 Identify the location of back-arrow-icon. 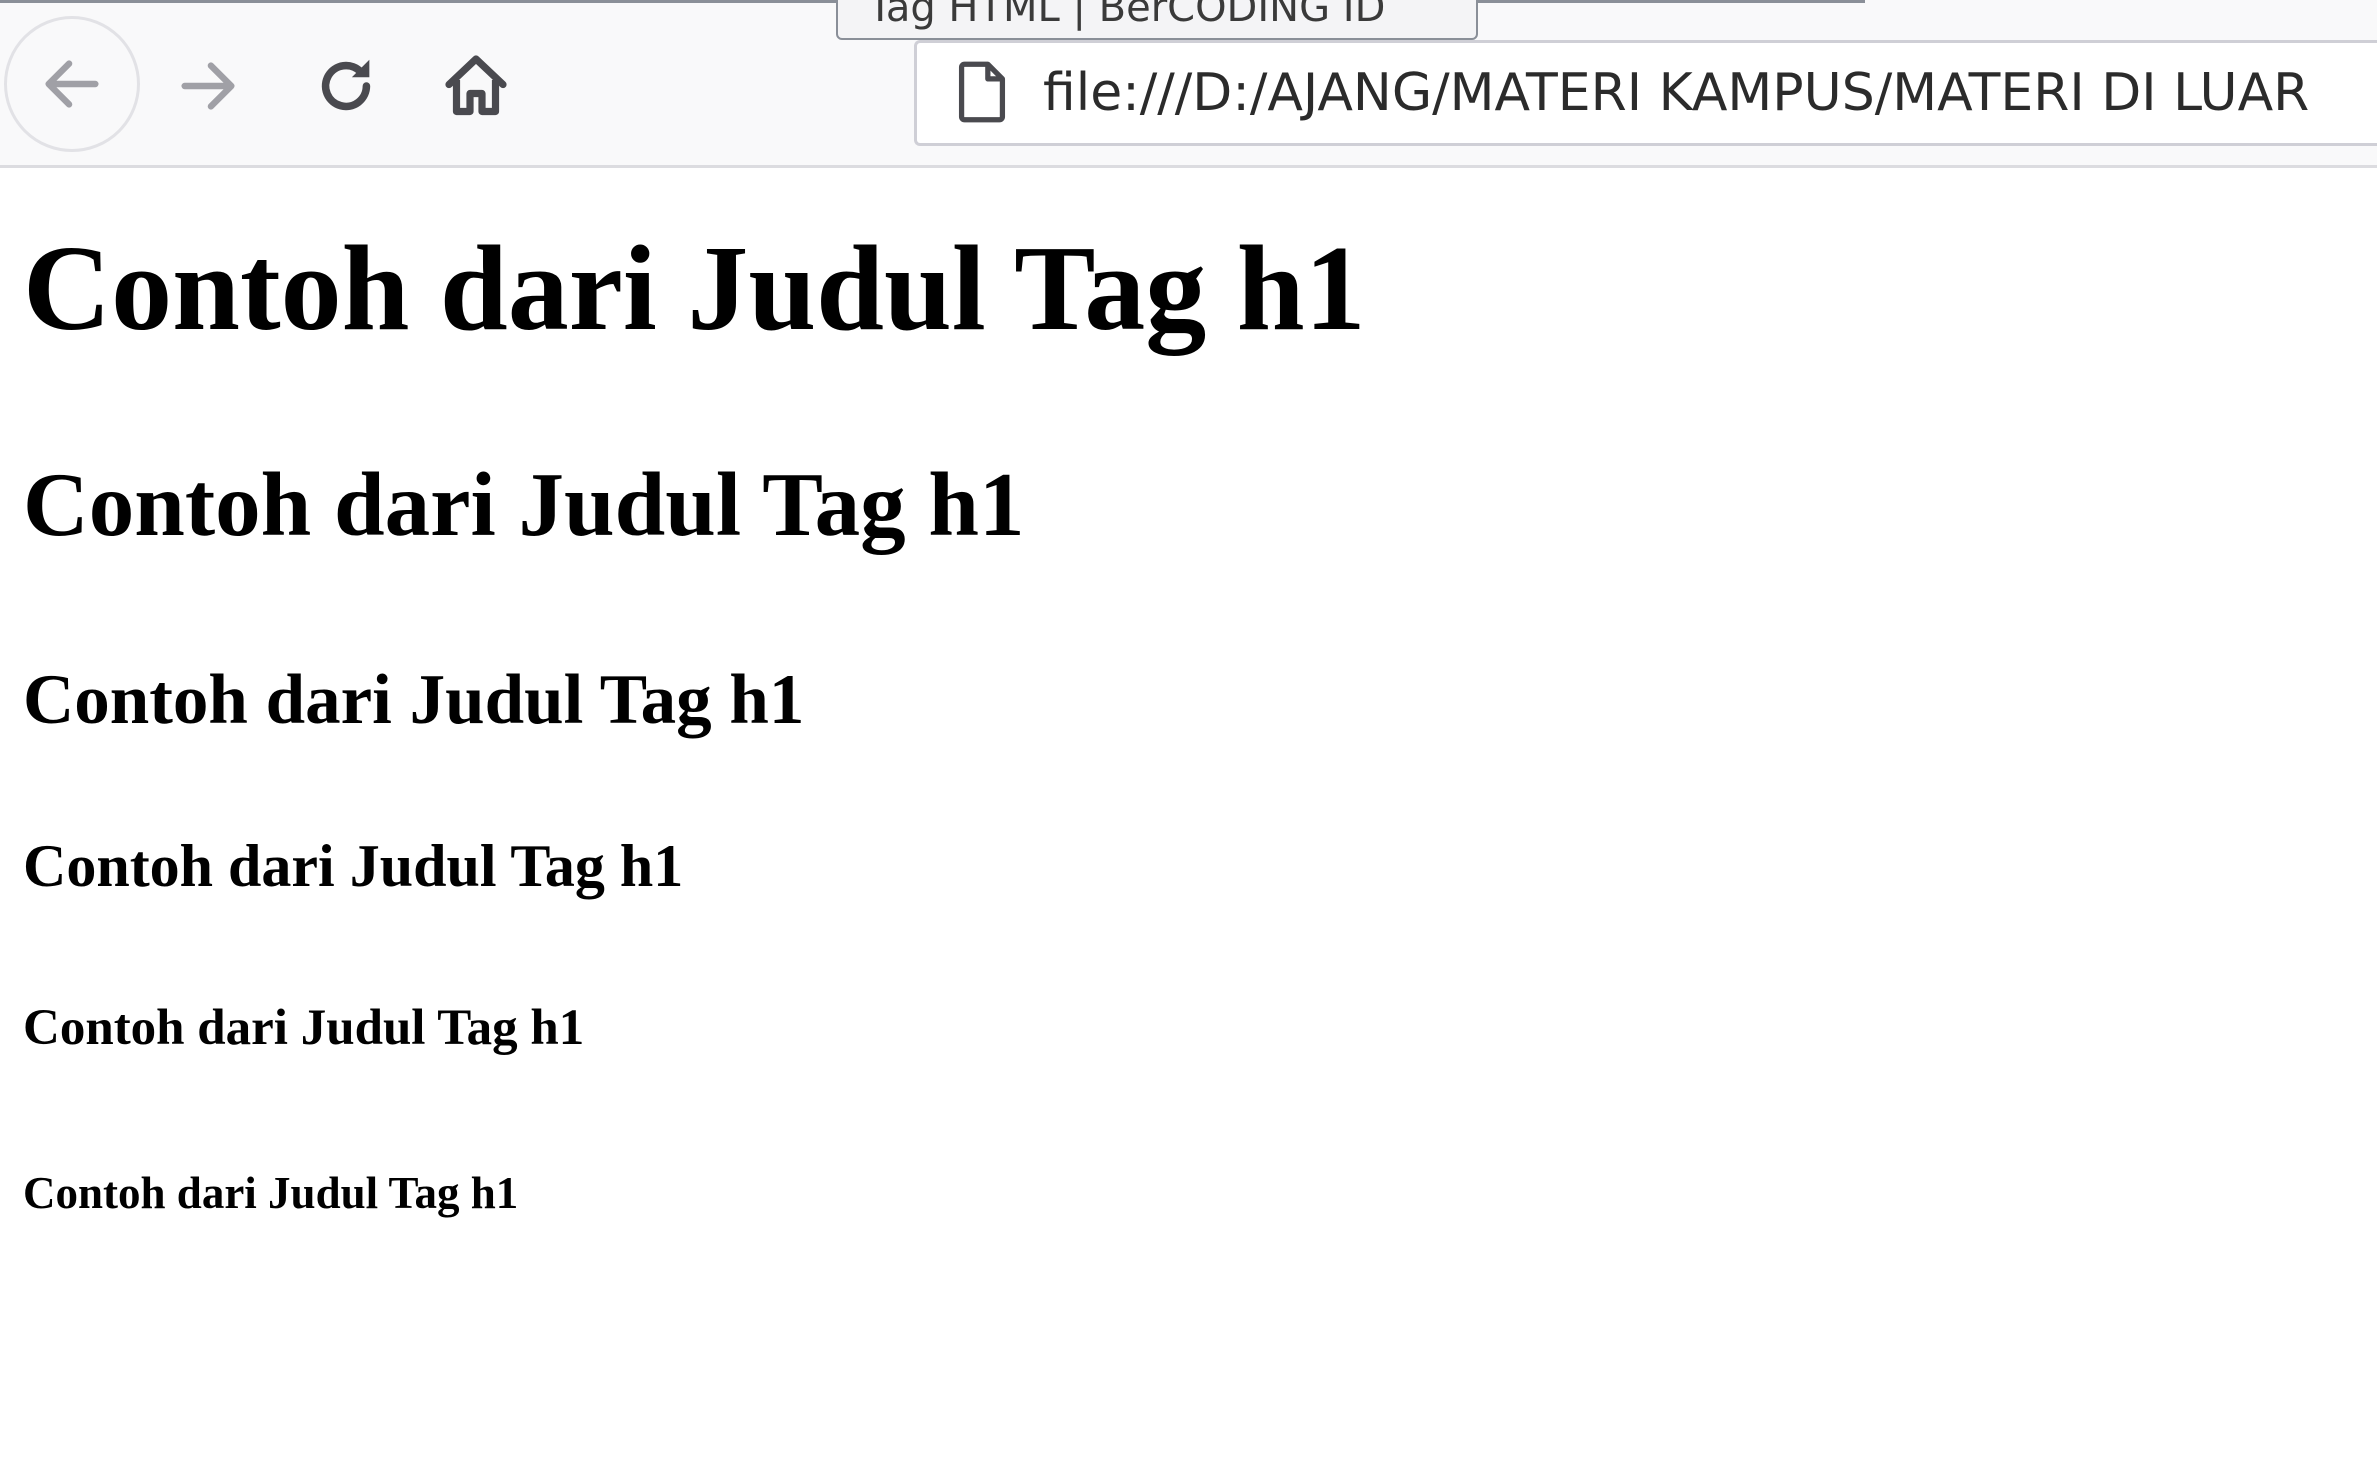
(72, 84).